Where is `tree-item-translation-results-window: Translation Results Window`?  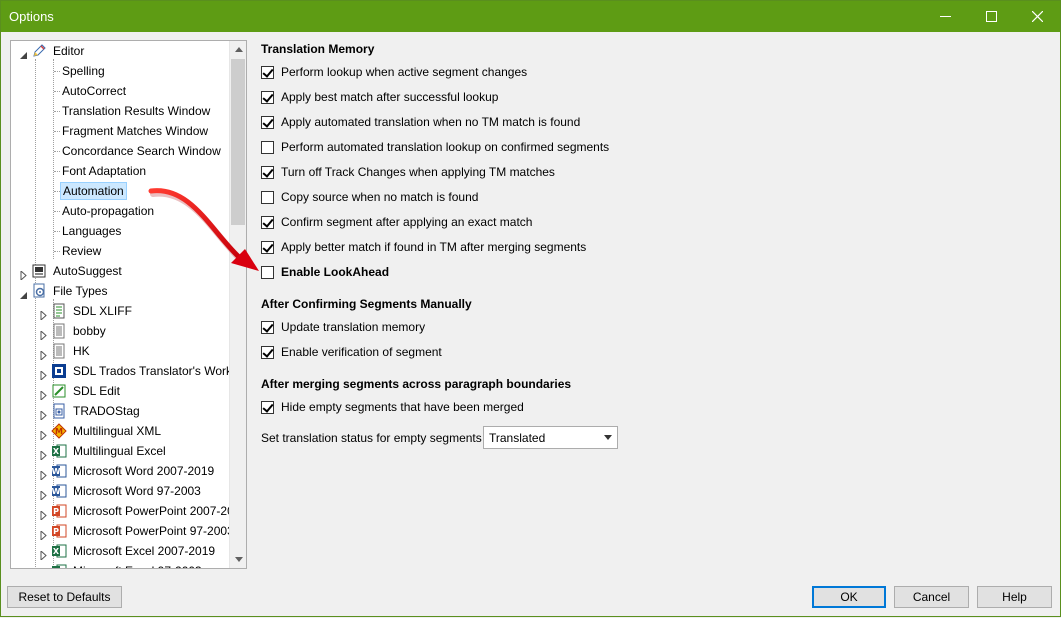 tree-item-translation-results-window: Translation Results Window is located at coordinates (120, 111).